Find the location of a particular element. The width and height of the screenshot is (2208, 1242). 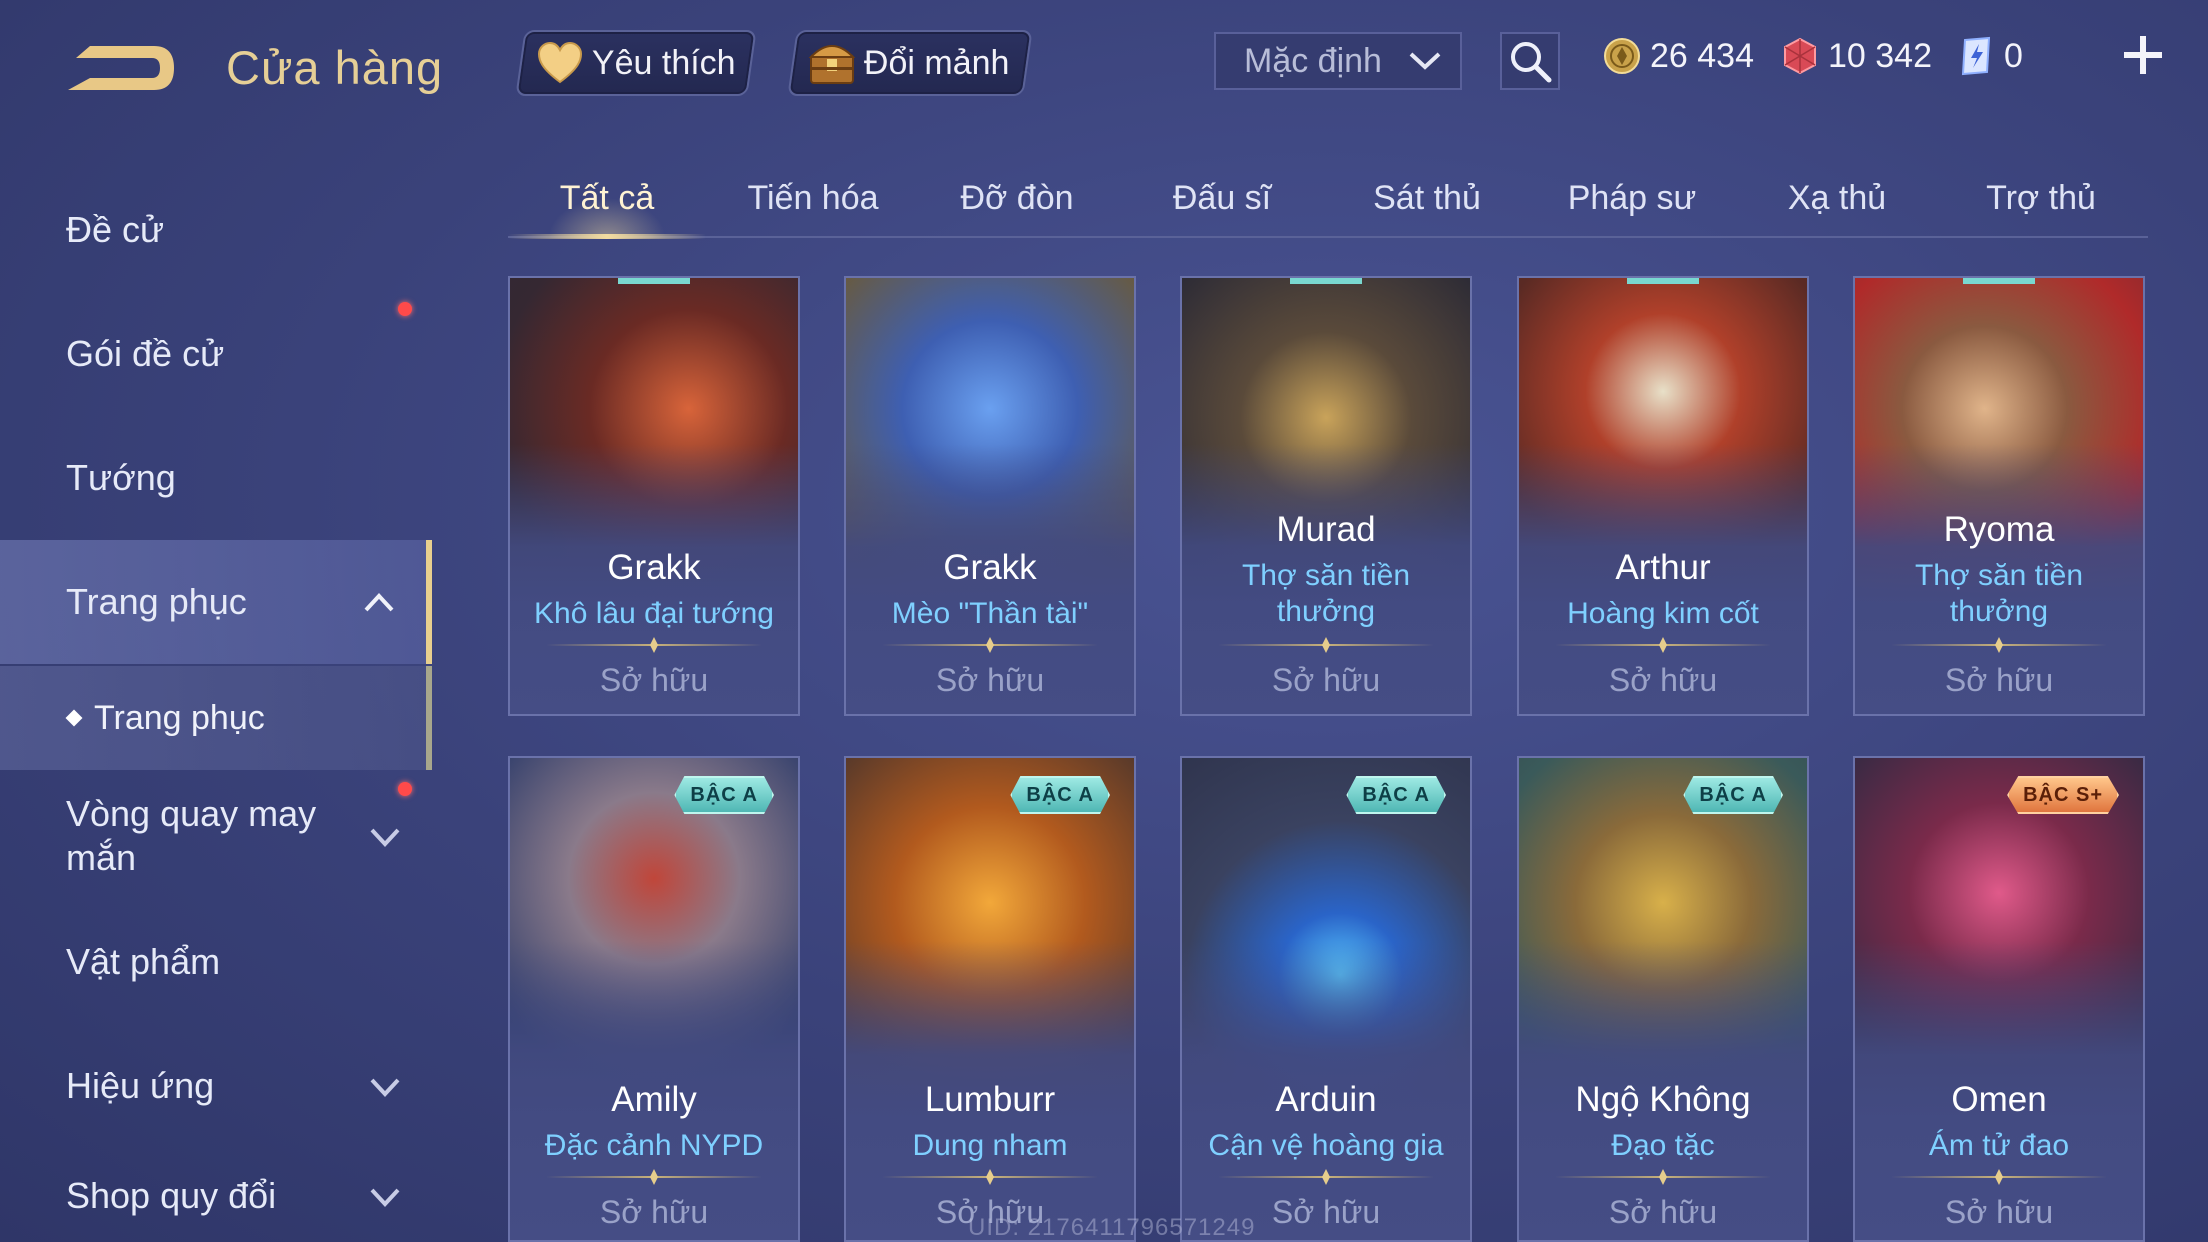

skin-name: Khô lâu đại tướng is located at coordinates (654, 613).